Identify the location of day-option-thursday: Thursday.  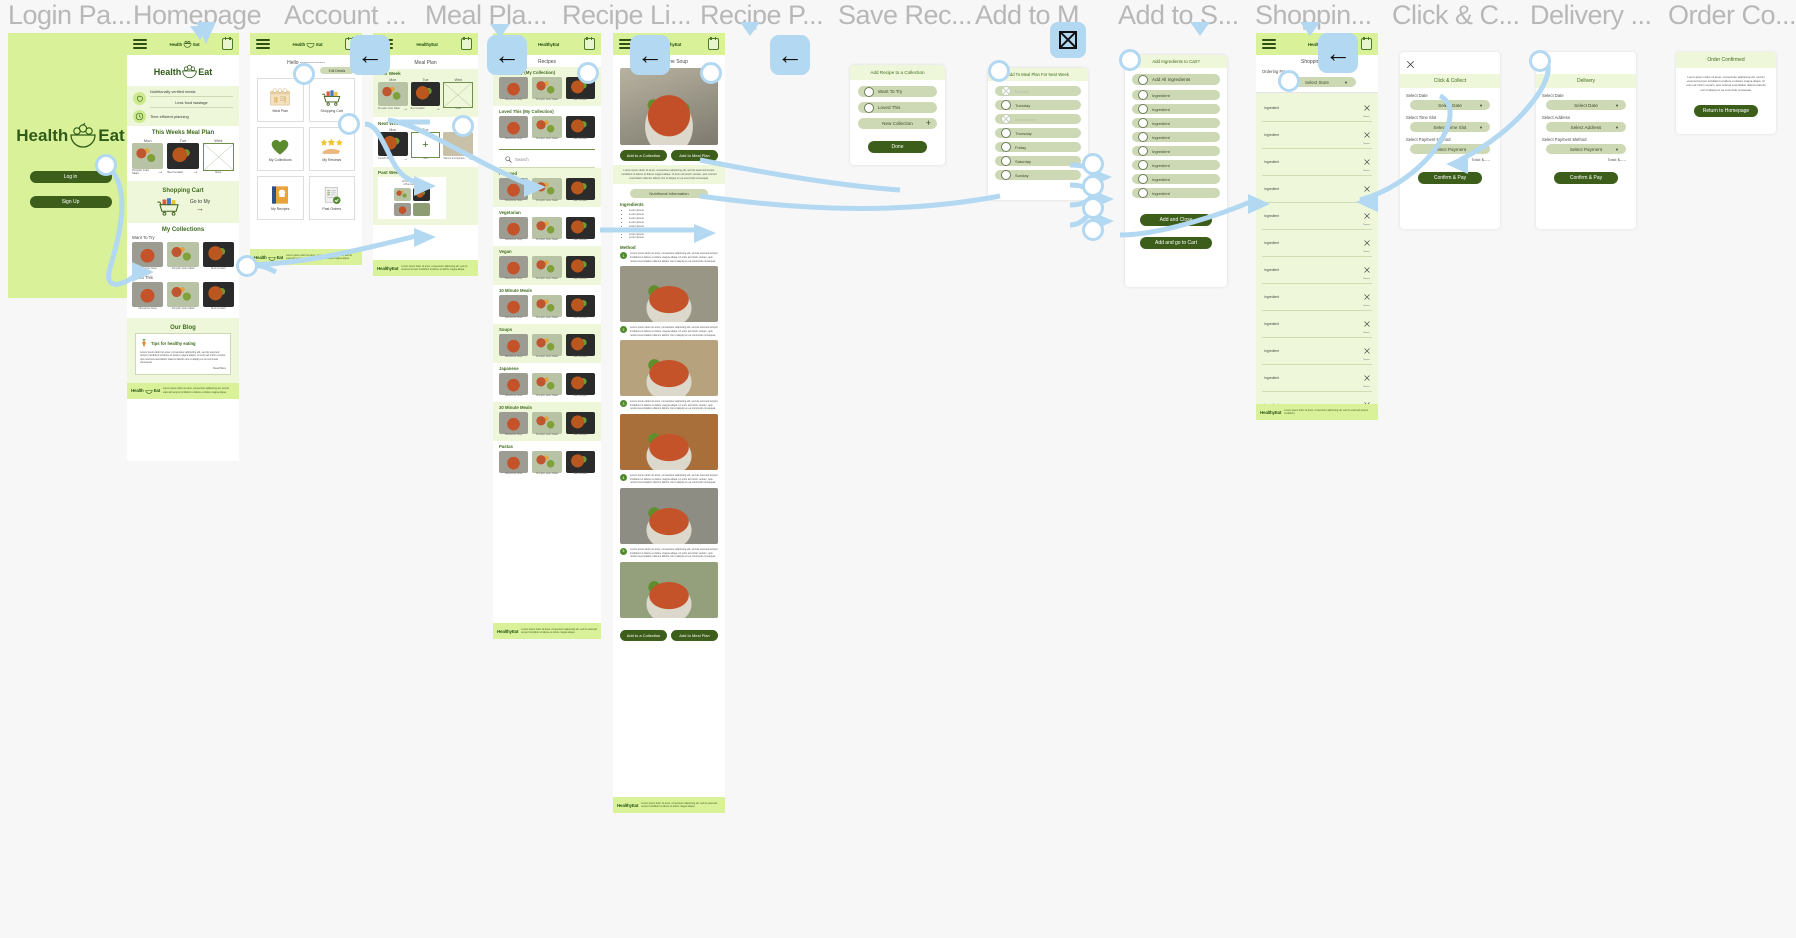
(1038, 133).